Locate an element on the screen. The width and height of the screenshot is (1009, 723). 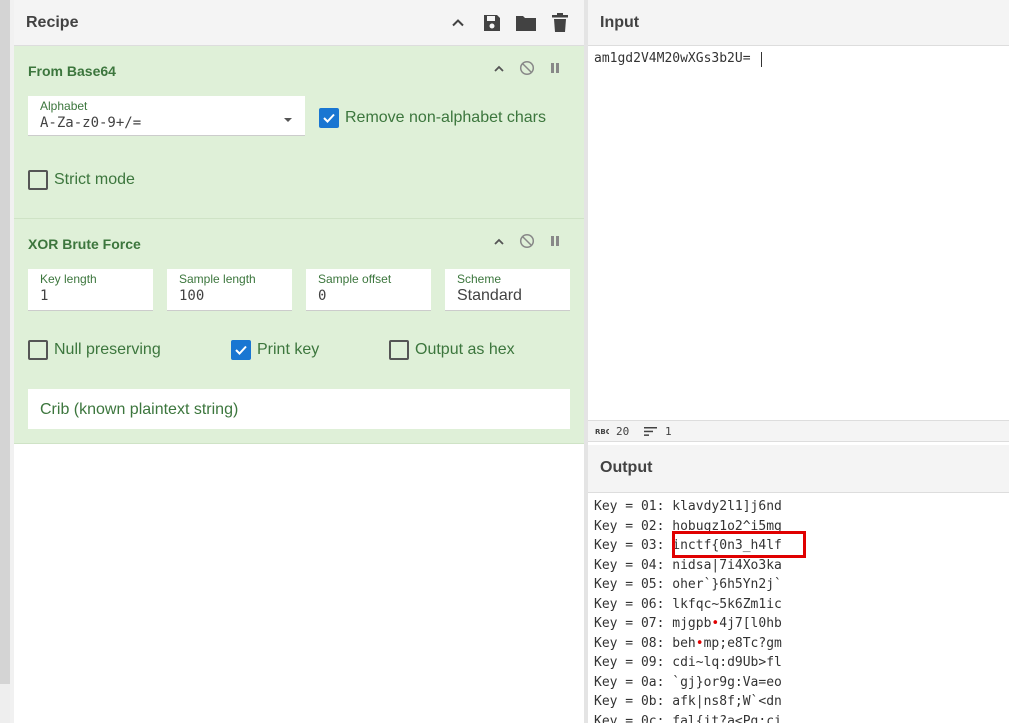
output-as-hex-checkbox: Output as hex is located at coordinates (452, 350).